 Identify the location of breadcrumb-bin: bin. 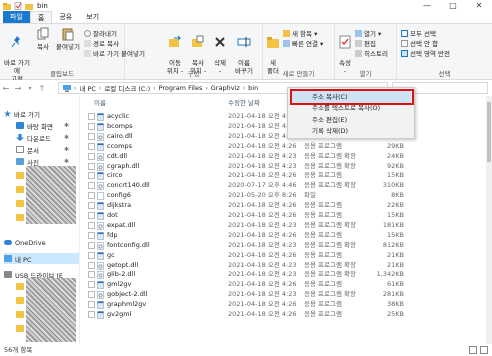
(253, 88).